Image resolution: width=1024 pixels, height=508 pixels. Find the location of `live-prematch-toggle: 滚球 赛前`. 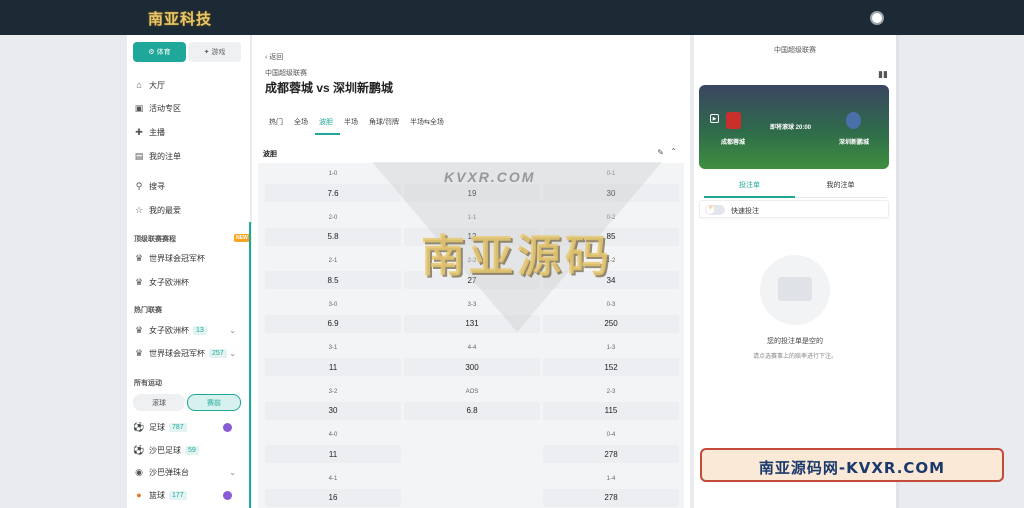

live-prematch-toggle: 滚球 赛前 is located at coordinates (187, 402).